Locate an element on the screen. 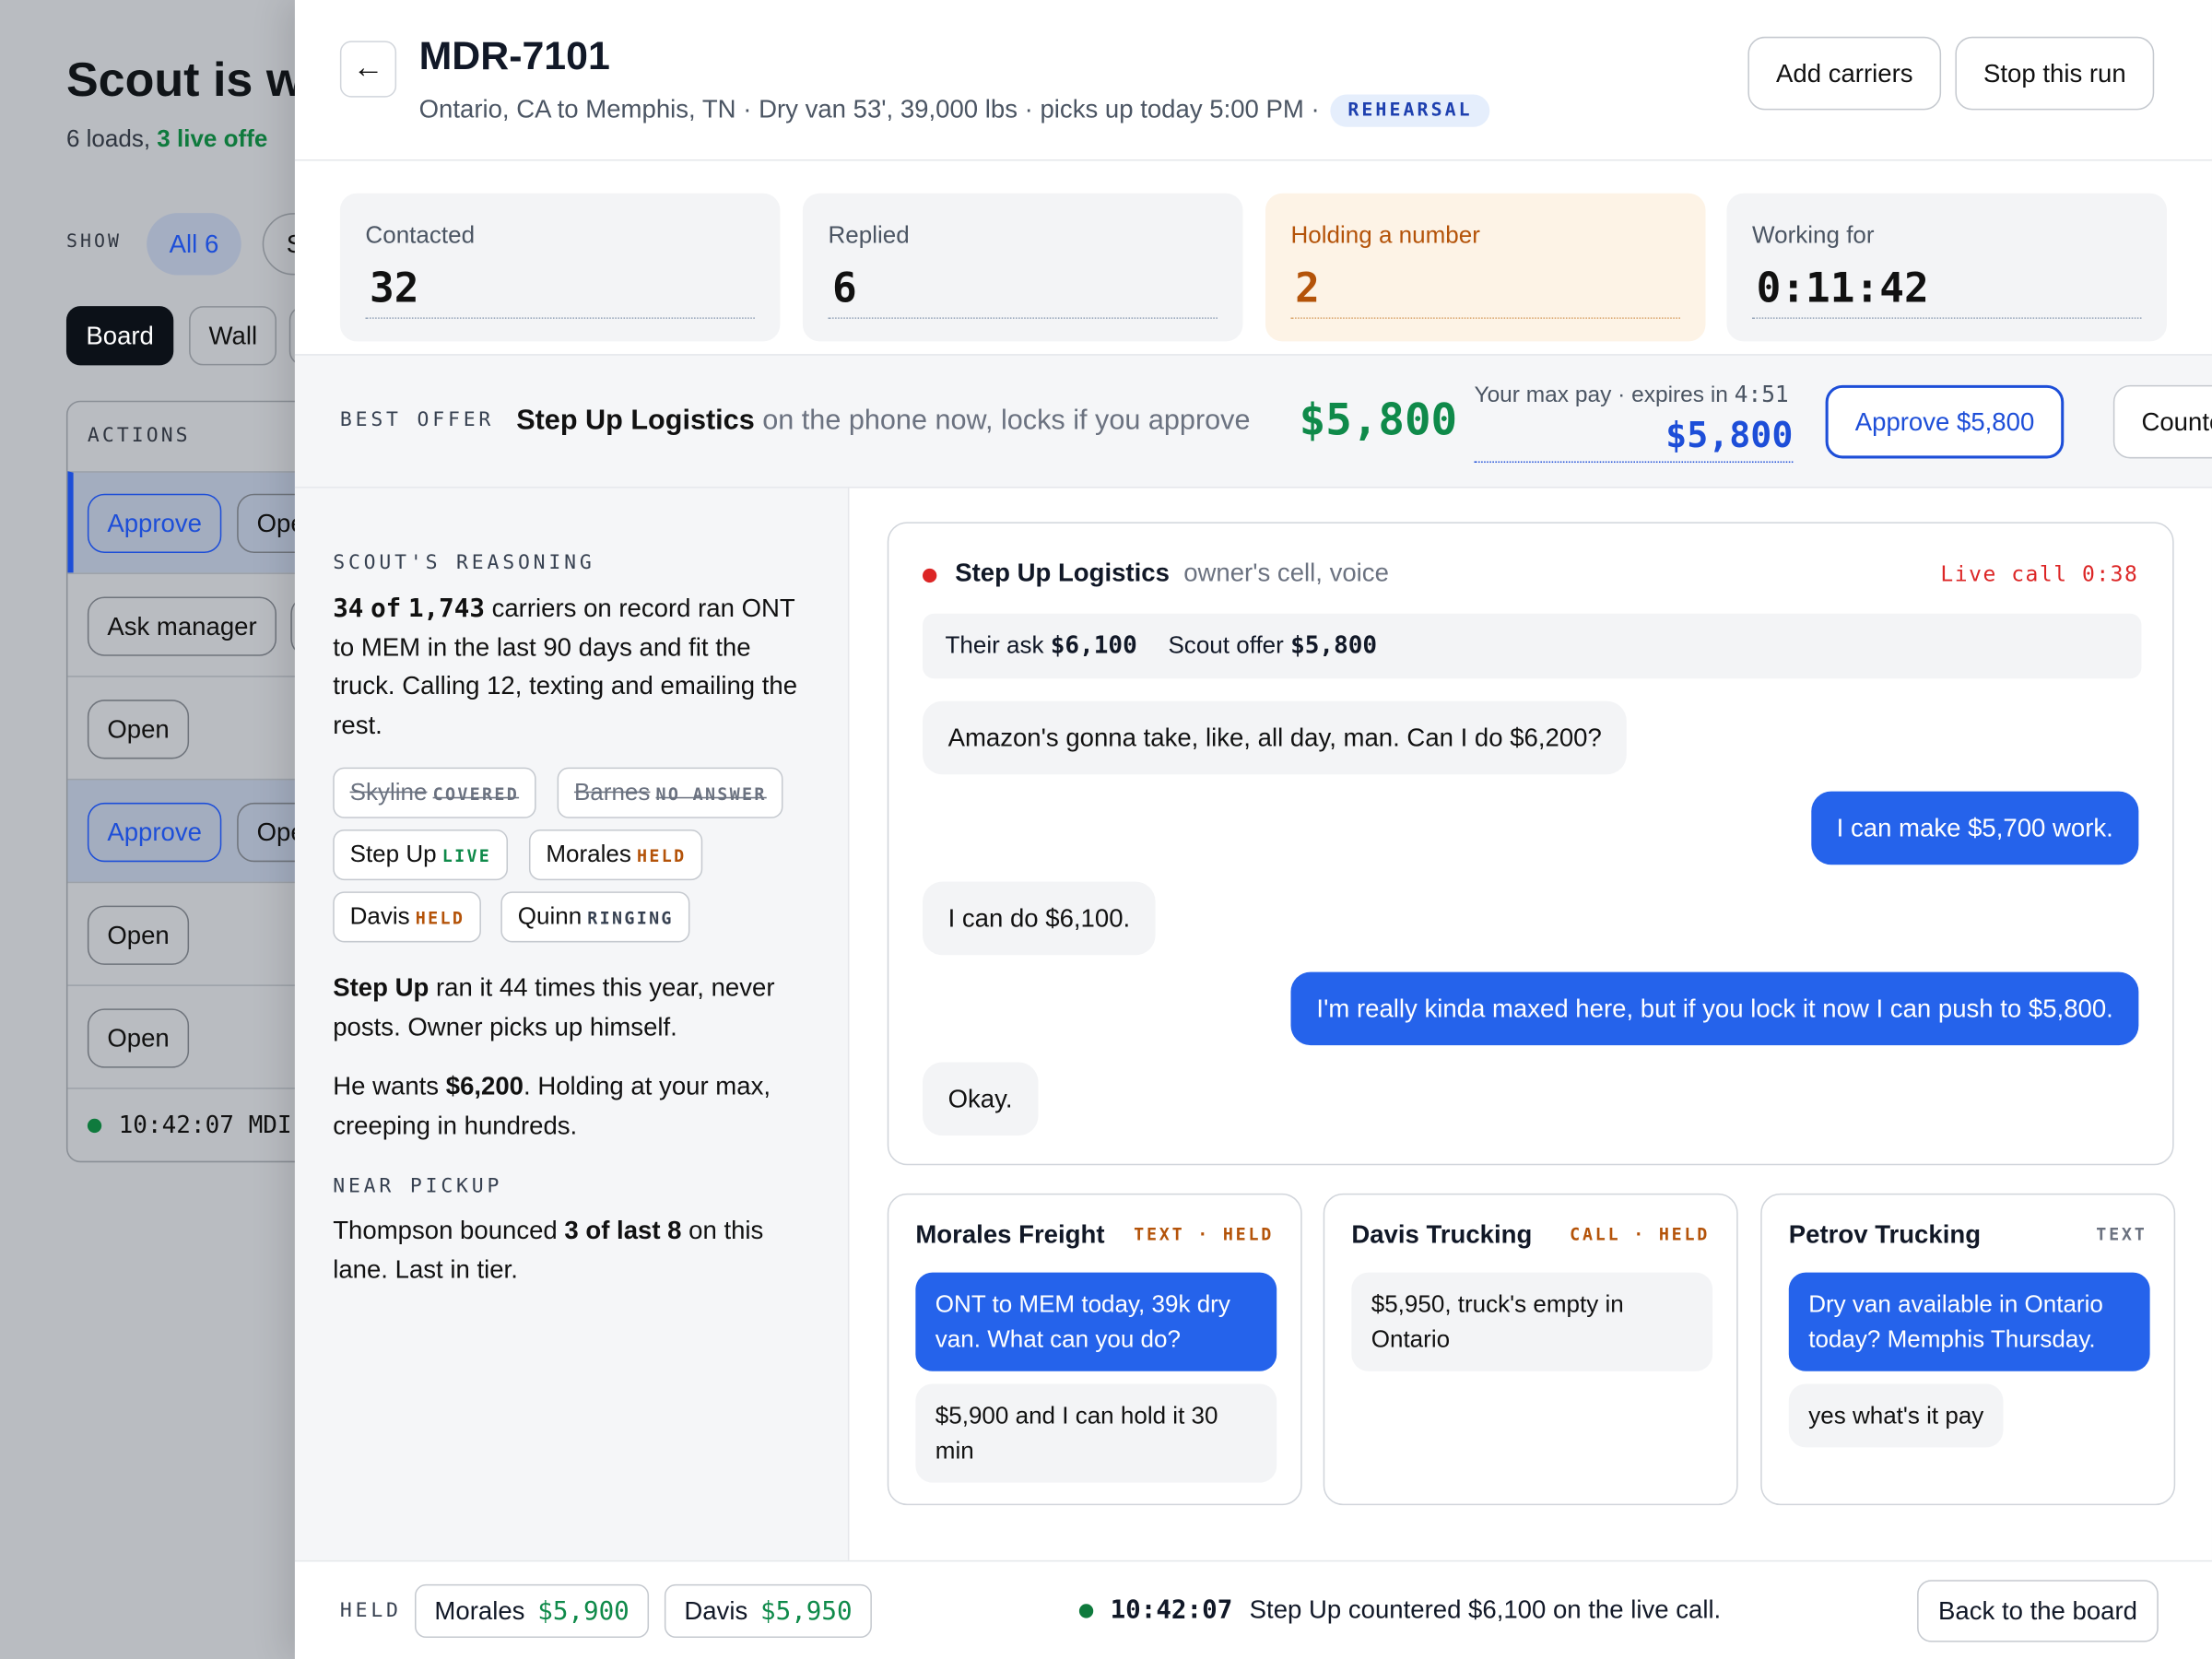 The image size is (2212, 1659). stat-replied: Replied 6 is located at coordinates (1022, 267).